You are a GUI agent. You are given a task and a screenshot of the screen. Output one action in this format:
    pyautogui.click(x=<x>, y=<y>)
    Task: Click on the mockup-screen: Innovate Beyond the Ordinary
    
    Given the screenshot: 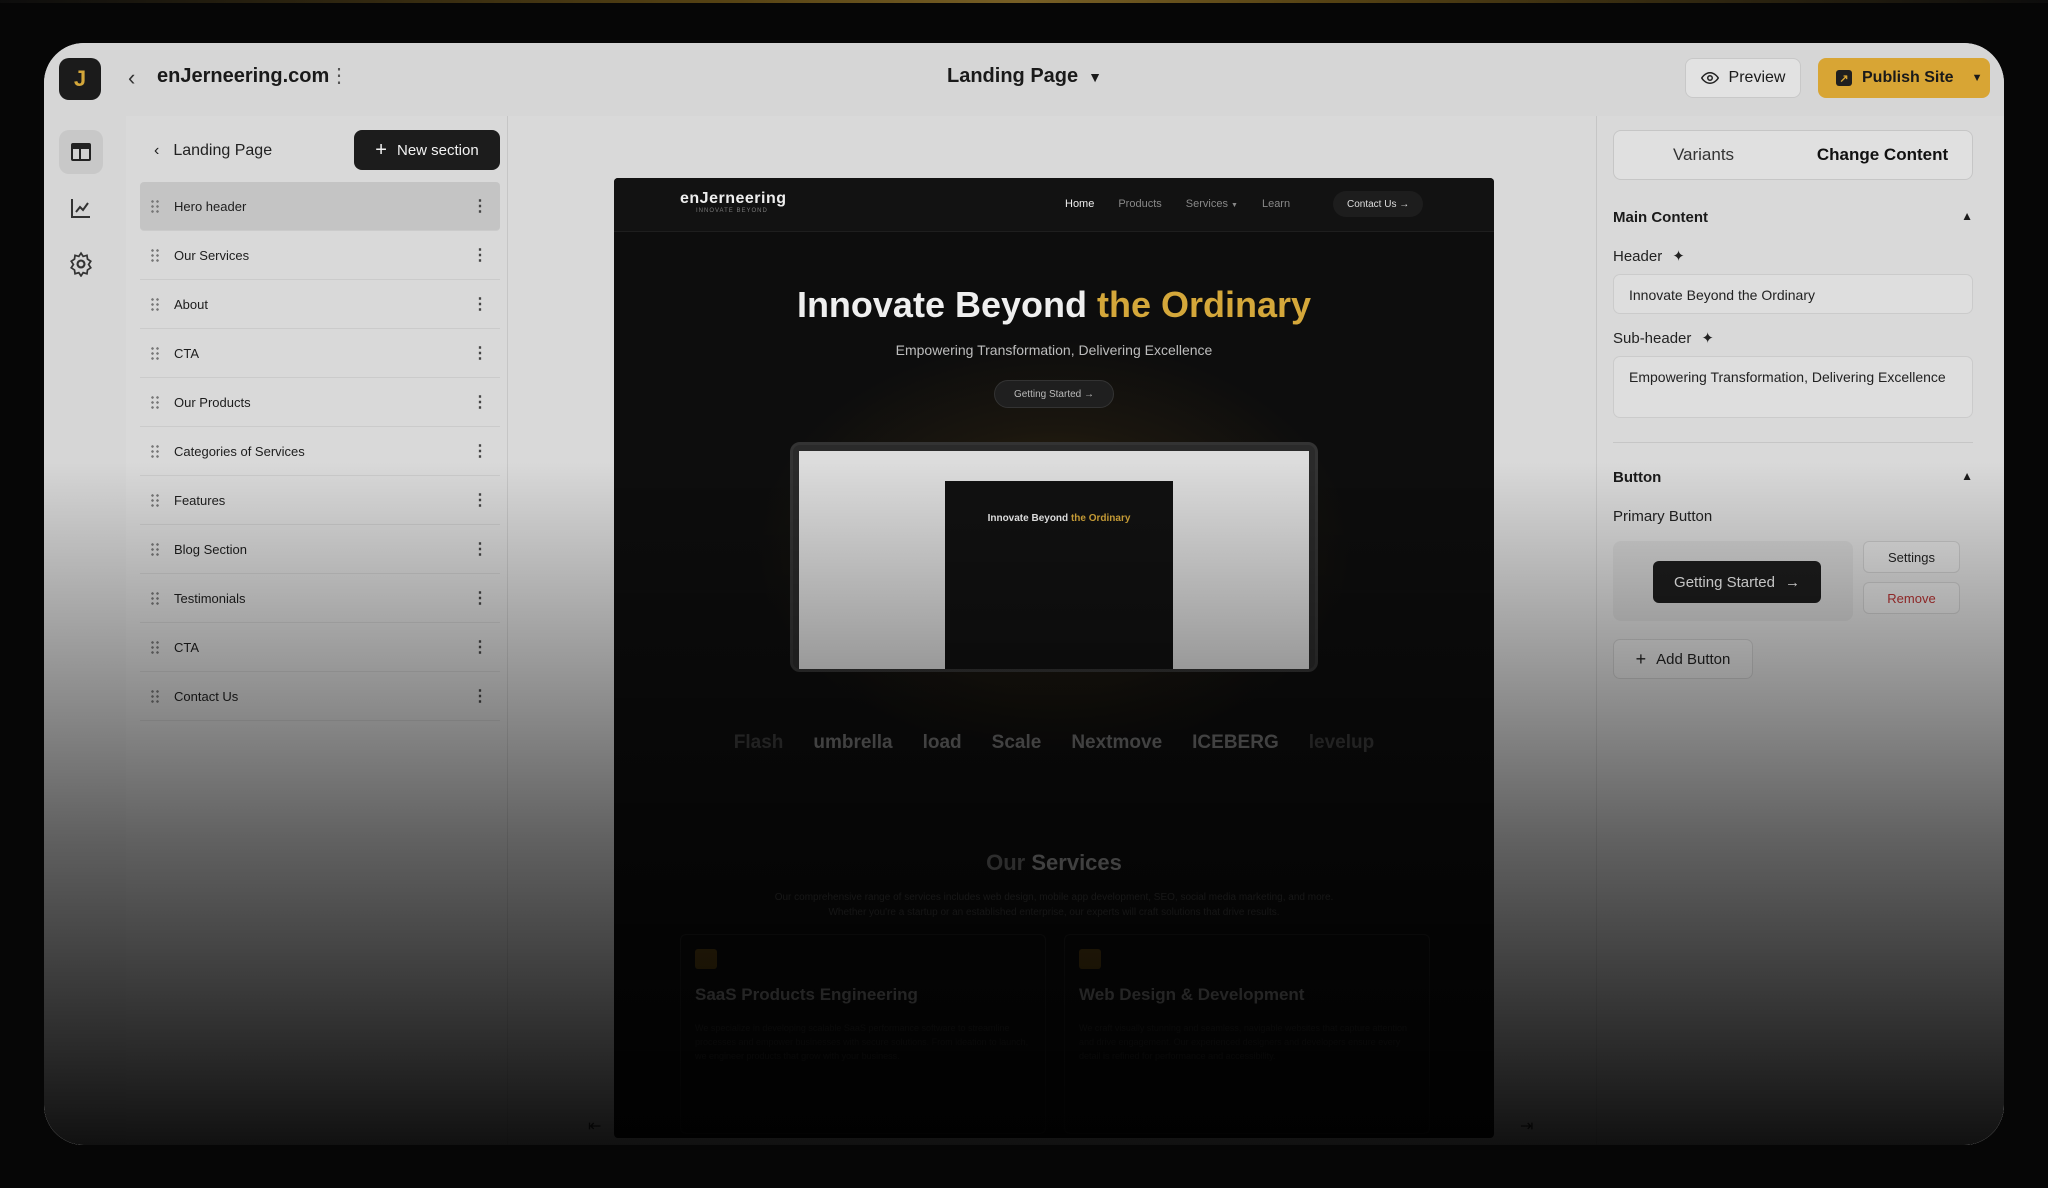 What is the action you would take?
    pyautogui.click(x=1054, y=560)
    